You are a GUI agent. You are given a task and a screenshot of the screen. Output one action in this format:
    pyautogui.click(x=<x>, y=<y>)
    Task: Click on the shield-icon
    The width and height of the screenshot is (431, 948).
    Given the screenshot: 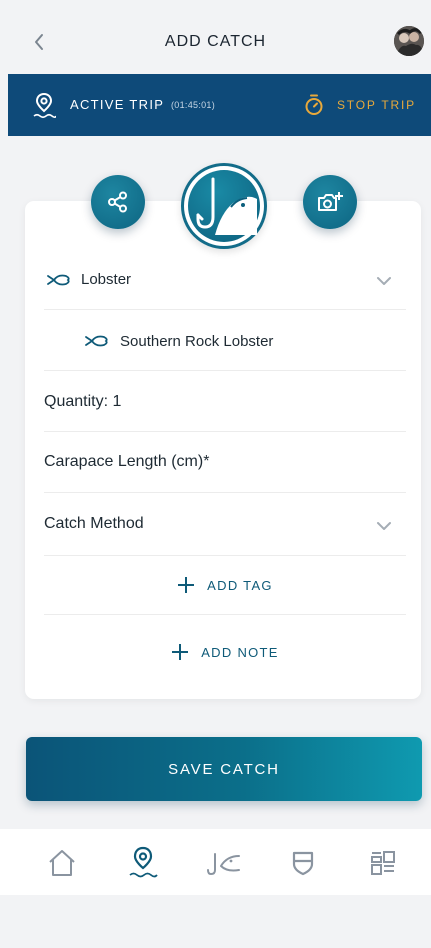 What is the action you would take?
    pyautogui.click(x=303, y=863)
    